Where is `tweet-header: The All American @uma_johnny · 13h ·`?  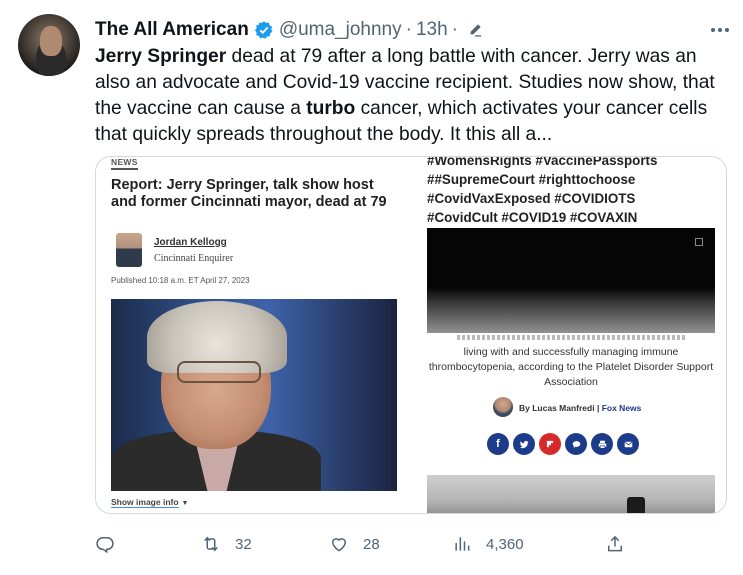
tweet-header: The All American @uma_johnny · 13h · is located at coordinates (412, 30).